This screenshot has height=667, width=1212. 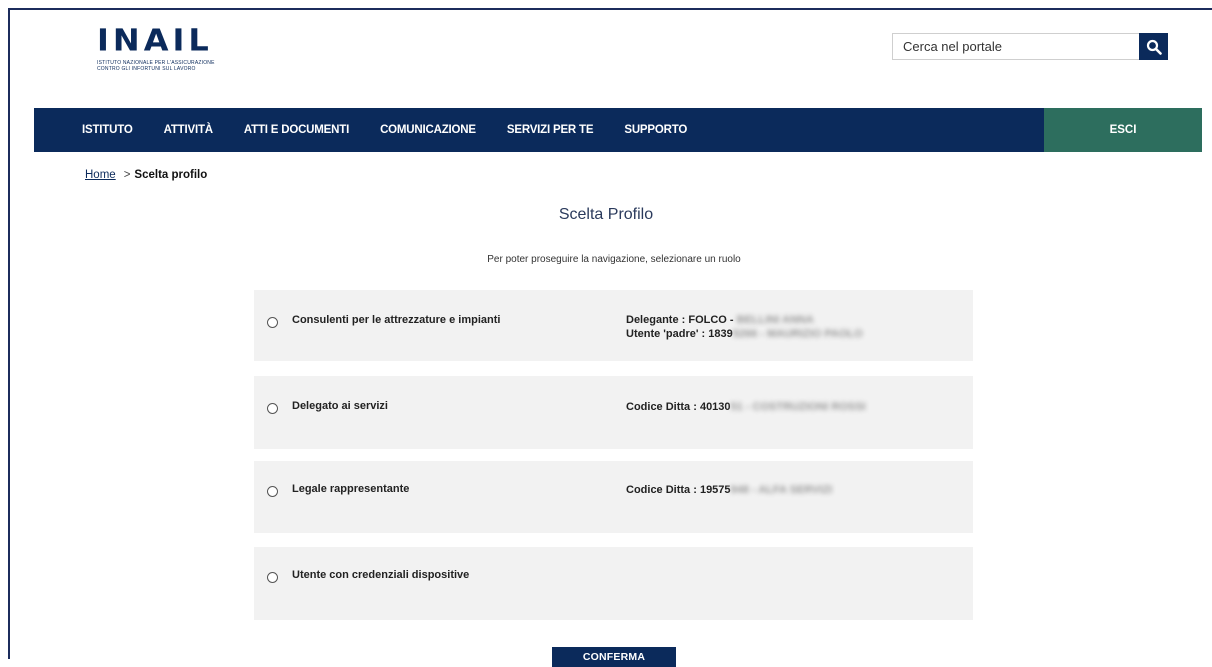 What do you see at coordinates (678, 490) in the screenshot?
I see `codice-ditta-text: Codice Ditta : 19575` at bounding box center [678, 490].